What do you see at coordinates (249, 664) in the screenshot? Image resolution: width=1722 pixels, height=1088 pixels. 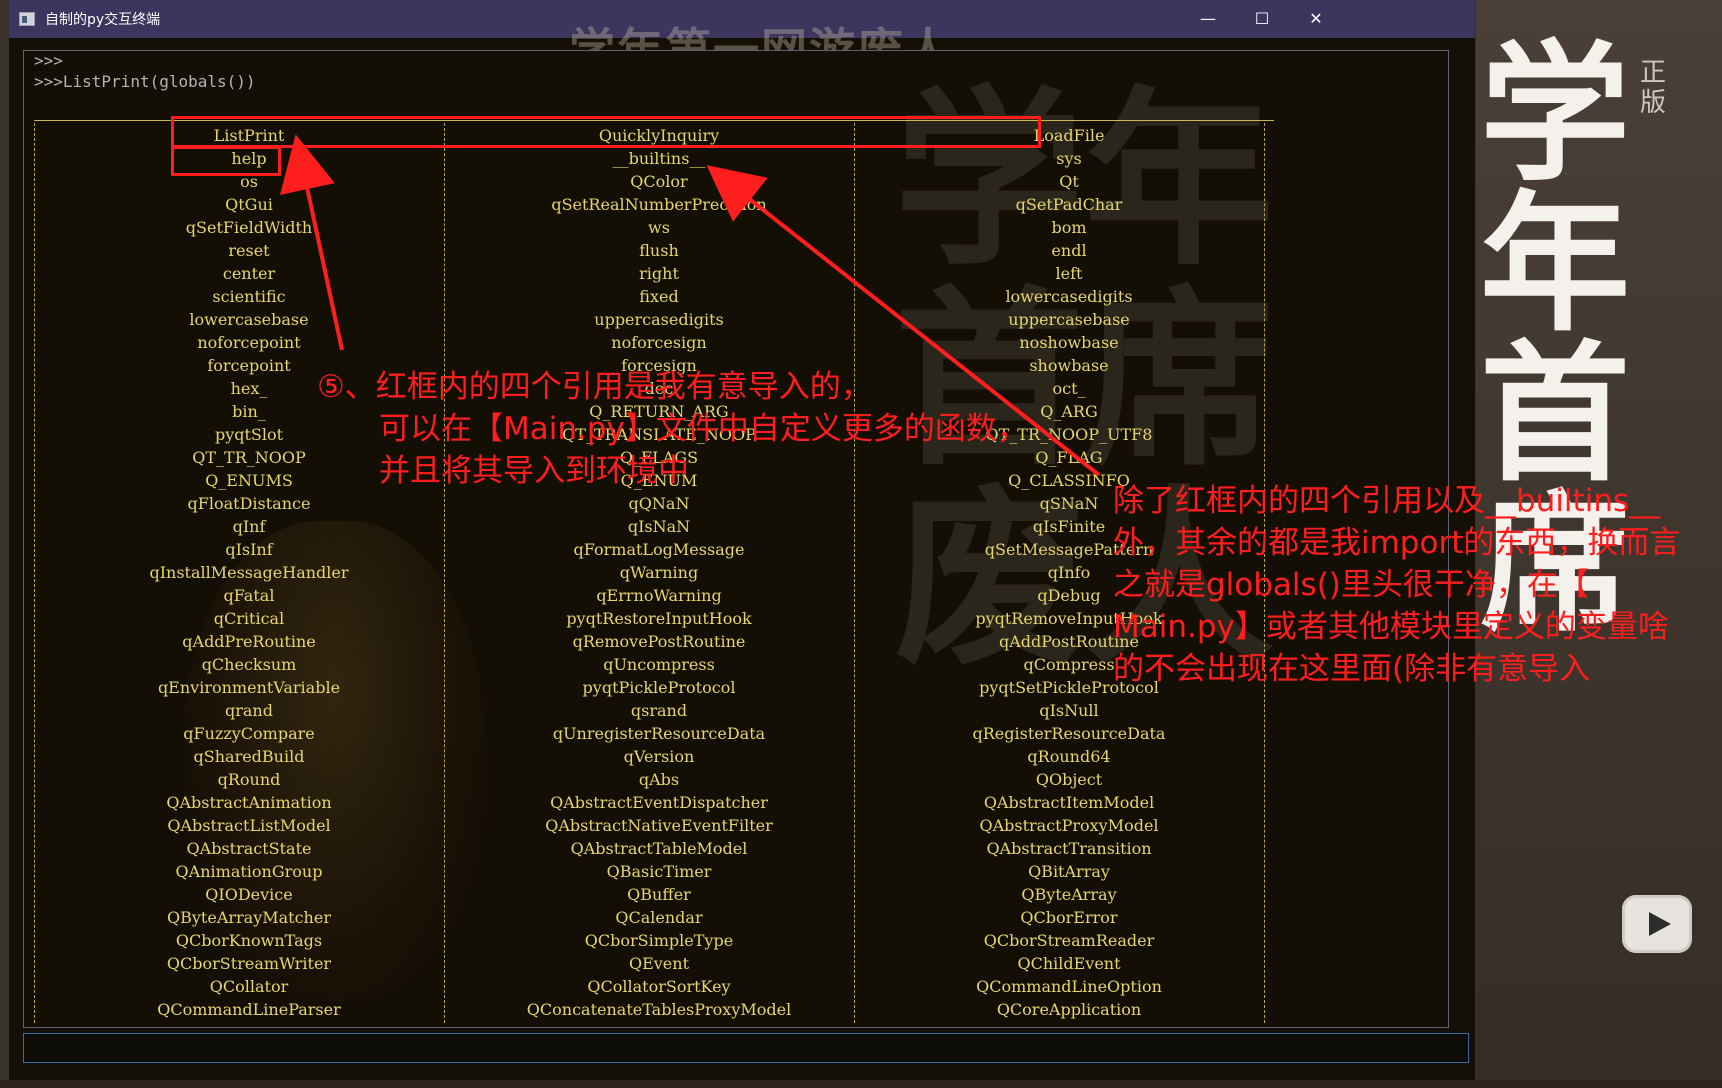 I see `global-name-cell: qChecksum` at bounding box center [249, 664].